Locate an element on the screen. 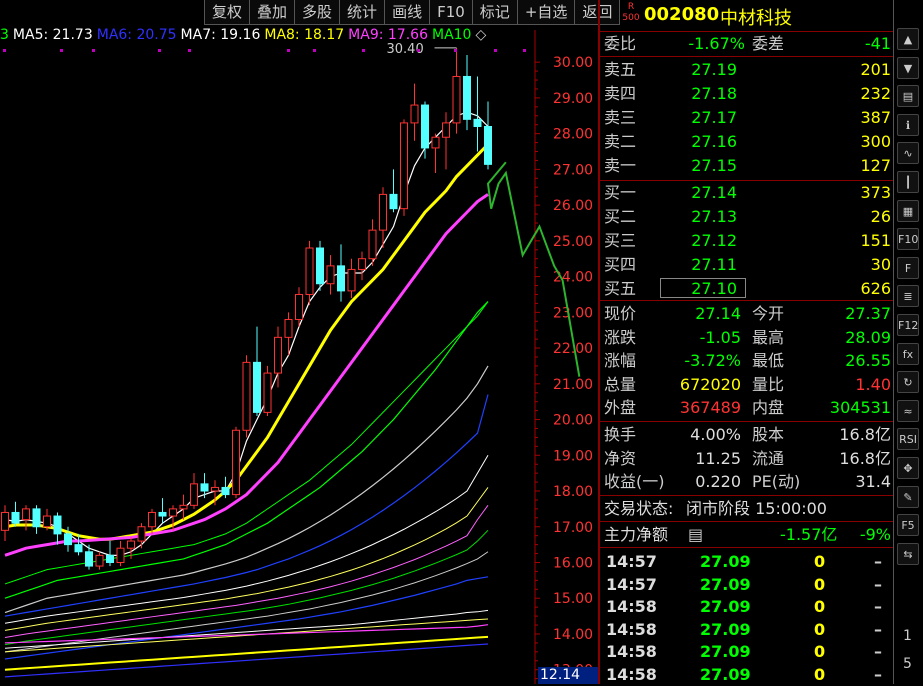 This screenshot has width=923, height=686. f-icon: F is located at coordinates (908, 267).